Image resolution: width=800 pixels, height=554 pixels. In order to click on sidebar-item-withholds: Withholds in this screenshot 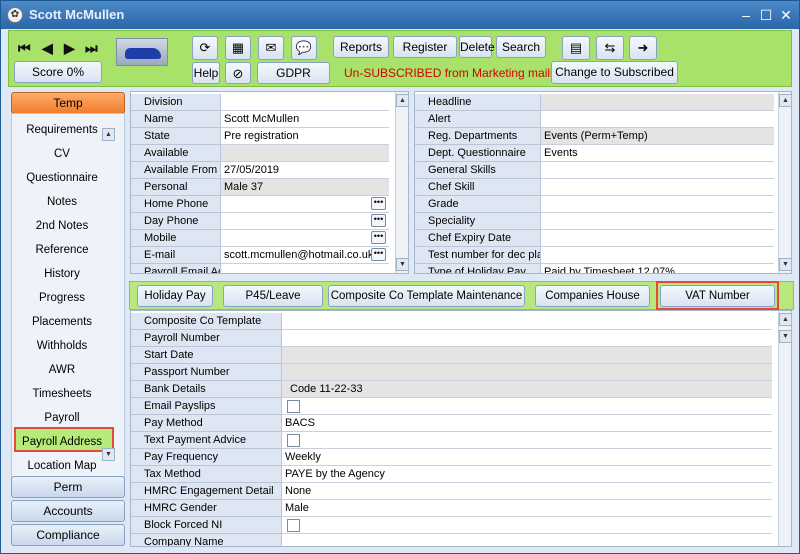, I will do `click(62, 346)`.